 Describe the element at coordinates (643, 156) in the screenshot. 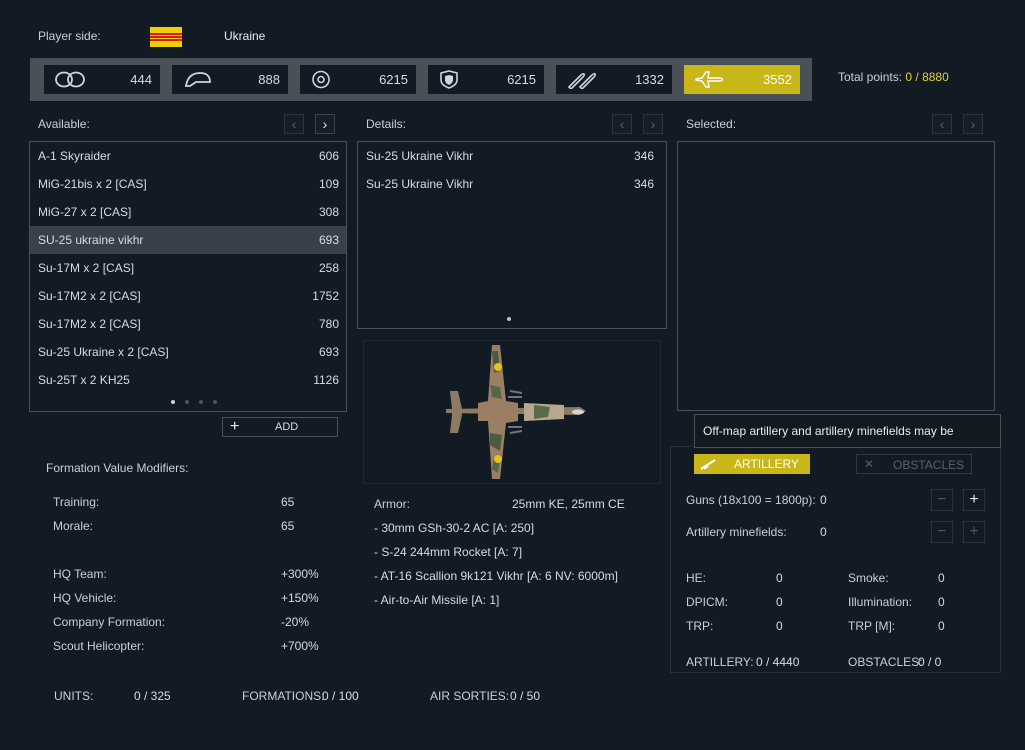

I see `item-value: 346` at that location.